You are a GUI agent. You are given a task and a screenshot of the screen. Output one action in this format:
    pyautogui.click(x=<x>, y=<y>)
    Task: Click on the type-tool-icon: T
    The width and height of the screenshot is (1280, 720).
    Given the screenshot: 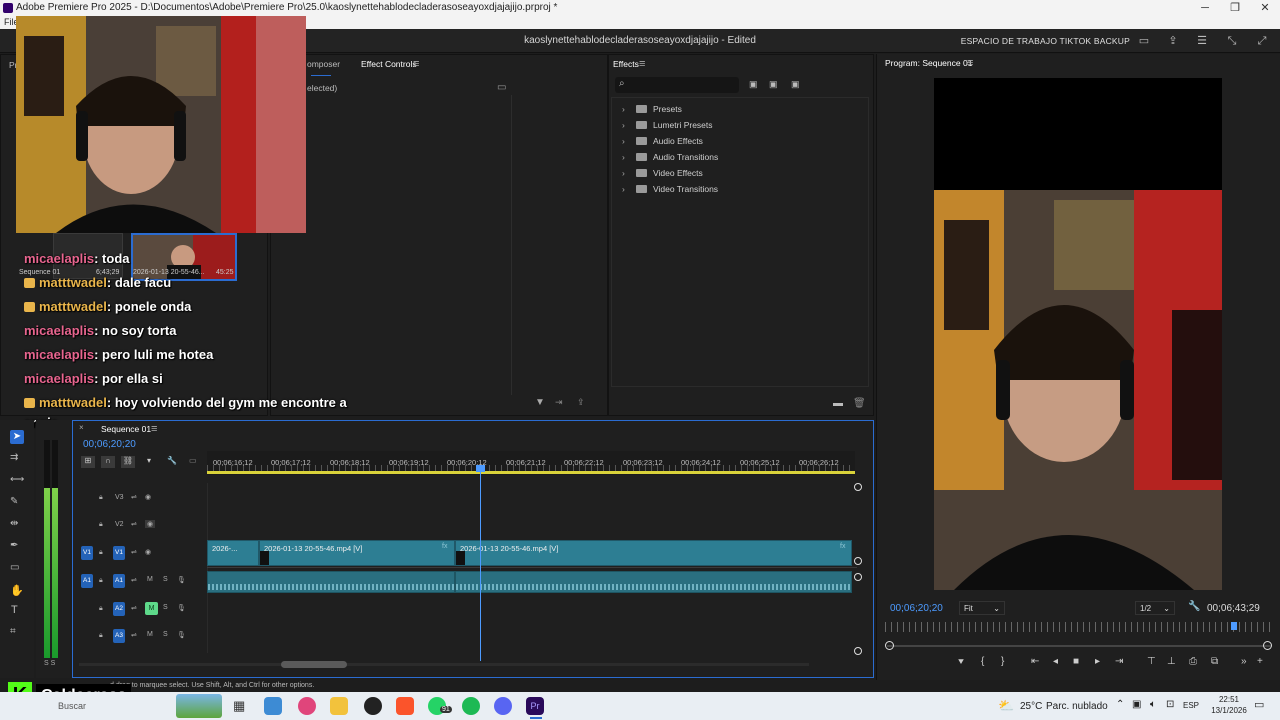 What is the action you would take?
    pyautogui.click(x=14, y=610)
    